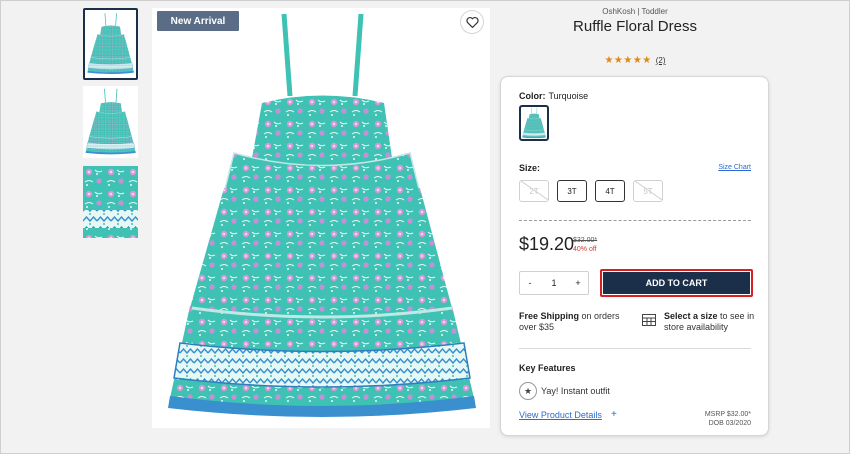 The width and height of the screenshot is (850, 454). I want to click on dob-value: DOB 03/2020, so click(729, 423).